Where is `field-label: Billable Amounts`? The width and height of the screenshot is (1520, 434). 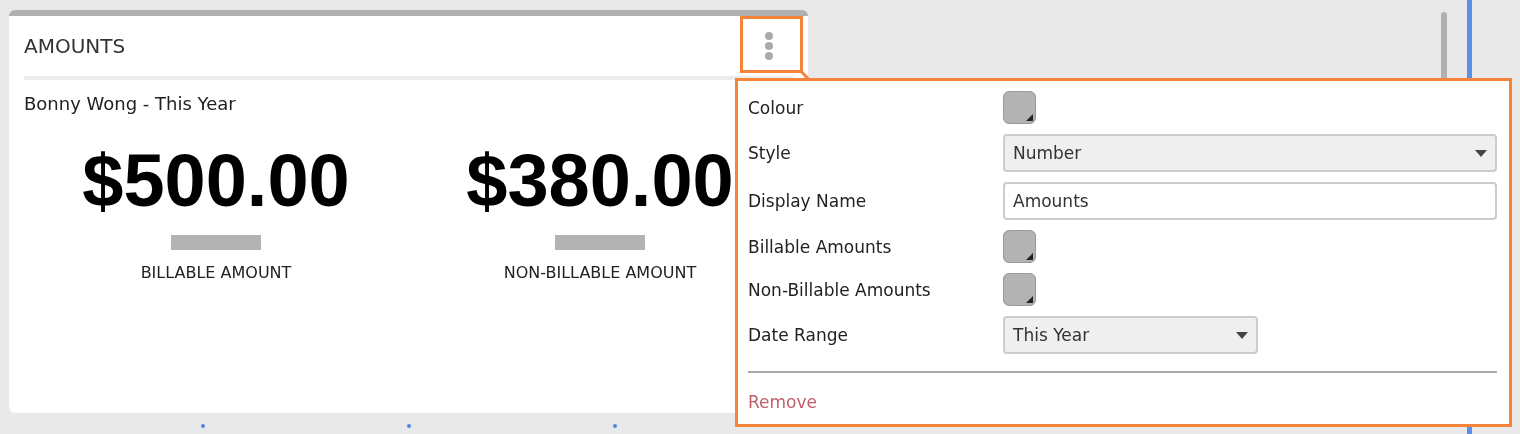
field-label: Billable Amounts is located at coordinates (820, 246).